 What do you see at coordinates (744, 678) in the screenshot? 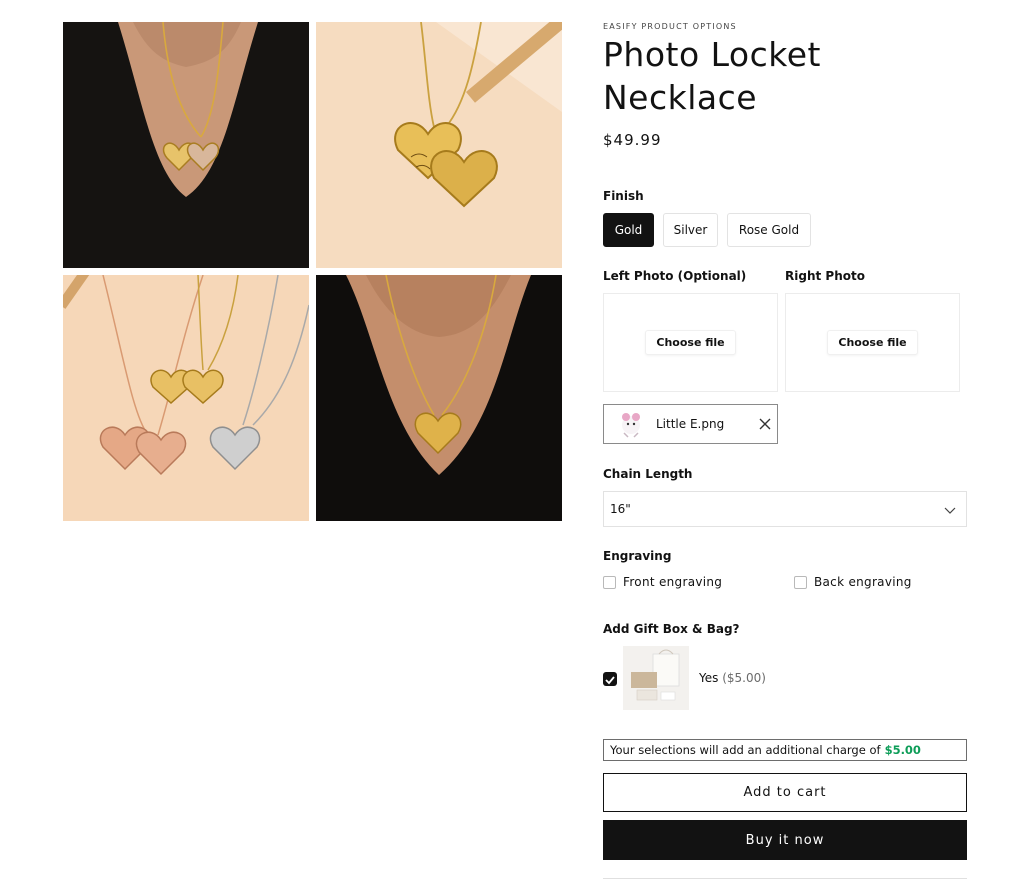
I see `gift-box-option-price: ($5.00)` at bounding box center [744, 678].